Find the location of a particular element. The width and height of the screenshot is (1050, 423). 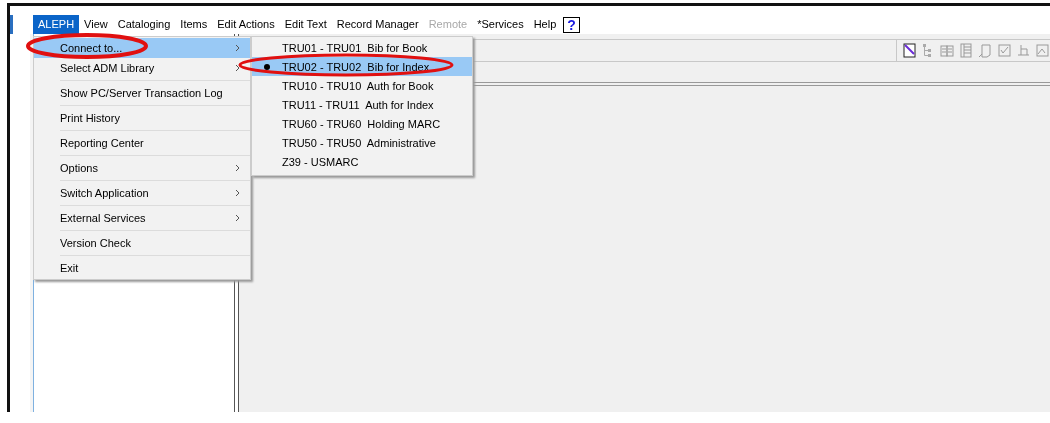

menu-bar-item: Edit Actions is located at coordinates (246, 24).